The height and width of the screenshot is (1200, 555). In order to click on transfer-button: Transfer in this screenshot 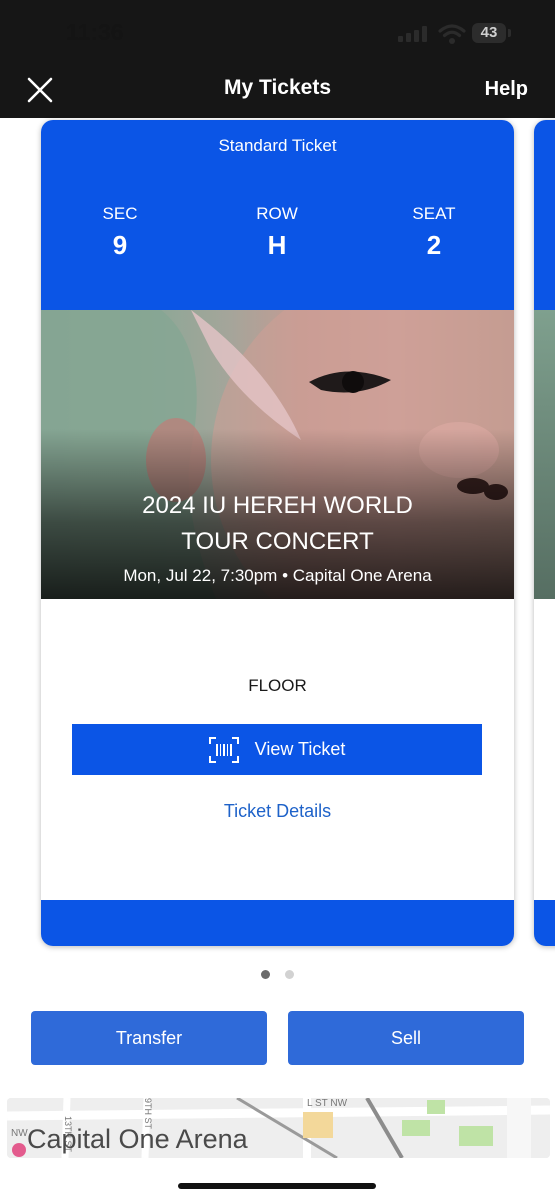, I will do `click(149, 1038)`.